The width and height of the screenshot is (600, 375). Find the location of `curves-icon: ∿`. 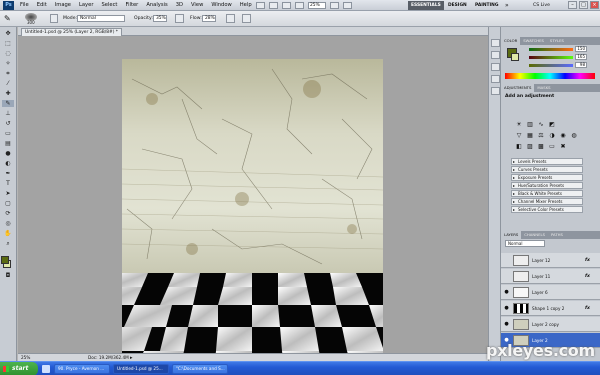

curves-icon: ∿ is located at coordinates (541, 124).